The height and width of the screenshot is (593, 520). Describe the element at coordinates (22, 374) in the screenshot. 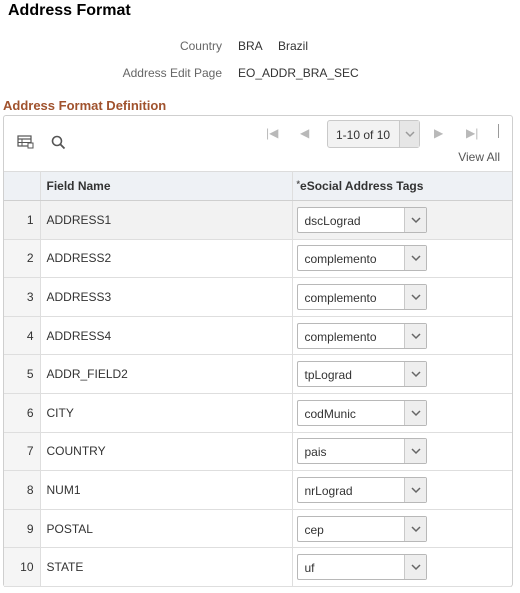

I see `row-number: 5` at that location.